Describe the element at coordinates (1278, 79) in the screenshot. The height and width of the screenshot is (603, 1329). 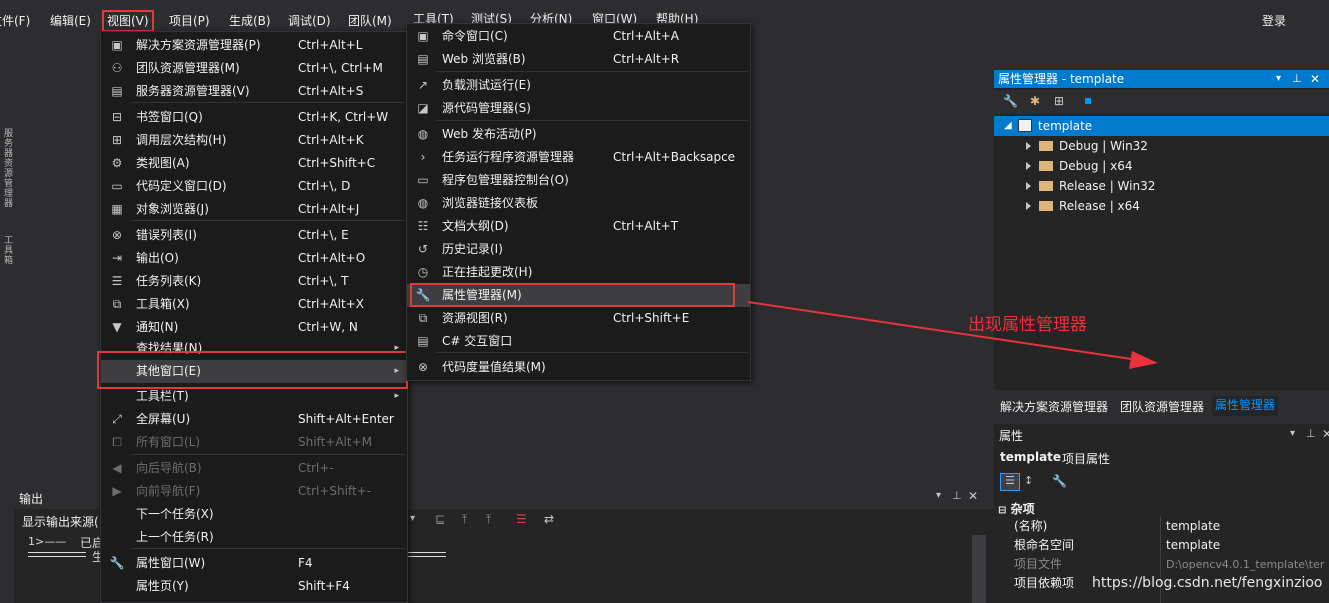
I see `pm-dropdown-icon: ▾` at that location.